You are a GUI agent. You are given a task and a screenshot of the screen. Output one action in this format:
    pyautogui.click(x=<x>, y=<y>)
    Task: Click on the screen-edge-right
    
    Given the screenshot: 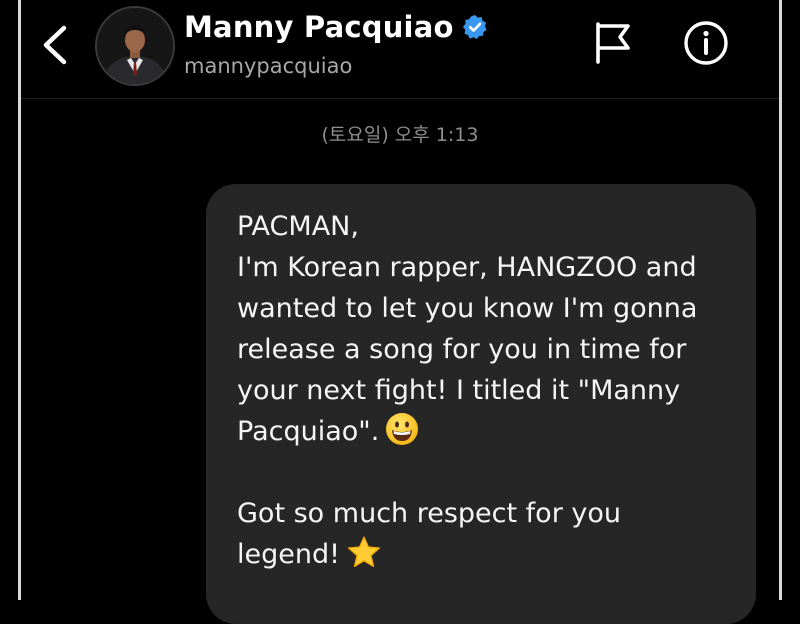 What is the action you would take?
    pyautogui.click(x=780, y=300)
    